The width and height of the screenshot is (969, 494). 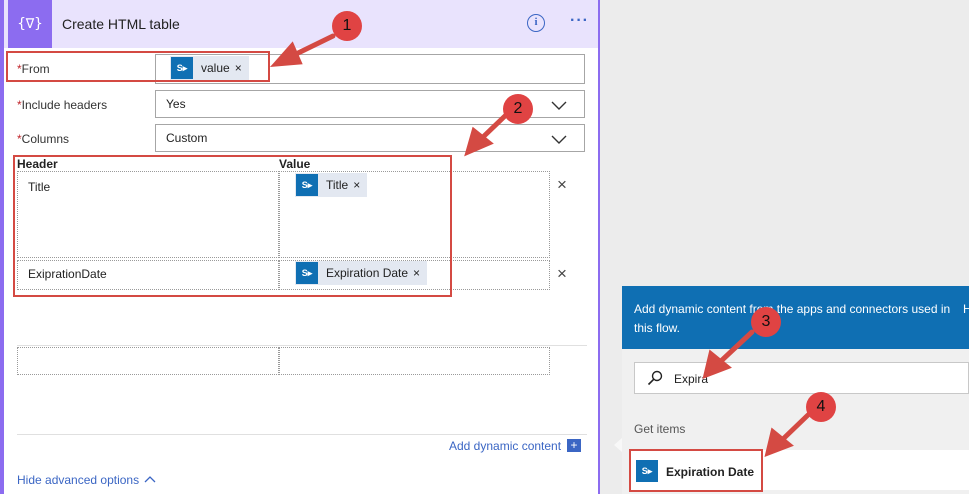 I want to click on search-value: Expira, so click(x=691, y=379).